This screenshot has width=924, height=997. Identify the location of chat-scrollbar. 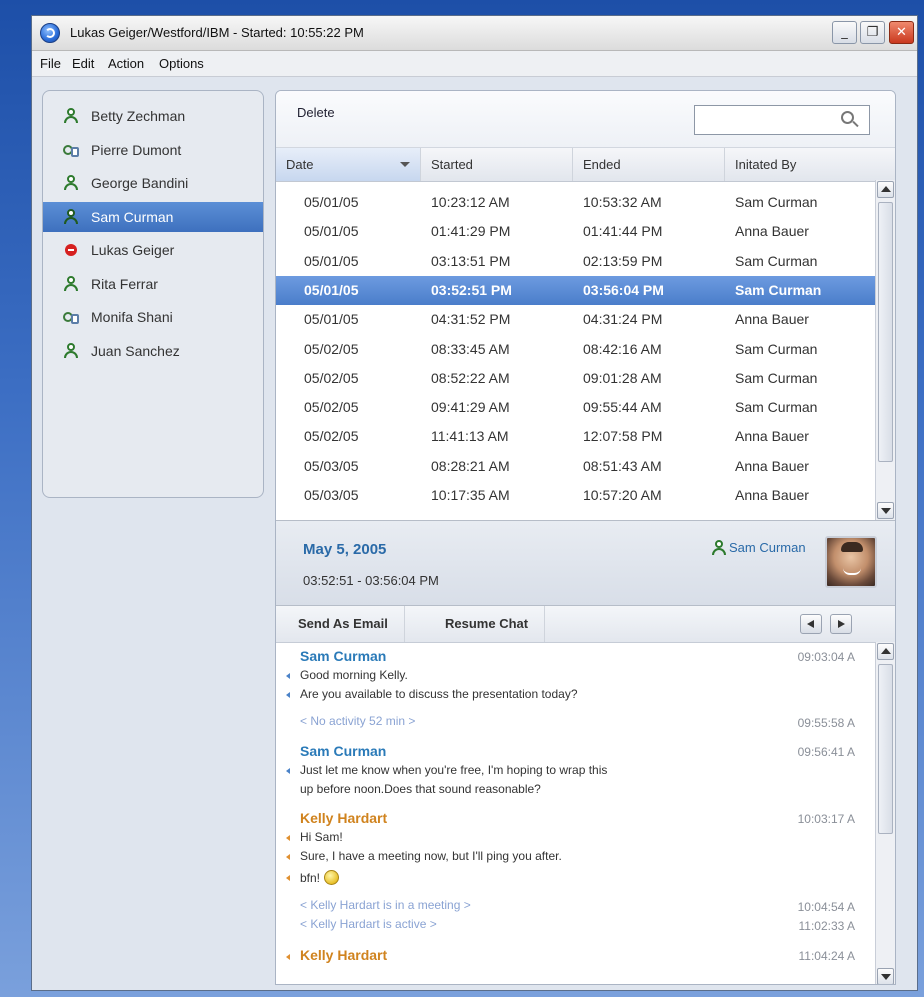
(885, 813).